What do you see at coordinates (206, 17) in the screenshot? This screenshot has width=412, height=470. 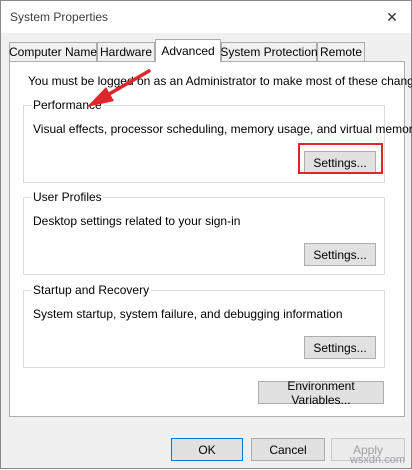 I see `title-bar: System Properties ✕` at bounding box center [206, 17].